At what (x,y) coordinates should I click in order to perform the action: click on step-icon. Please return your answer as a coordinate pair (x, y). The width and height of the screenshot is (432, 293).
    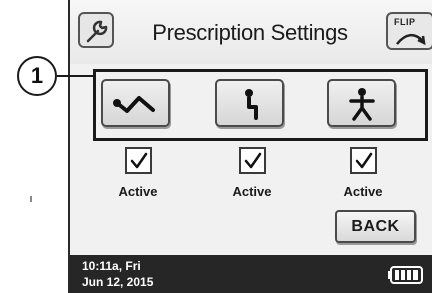
    Looking at the image, I should click on (251, 104).